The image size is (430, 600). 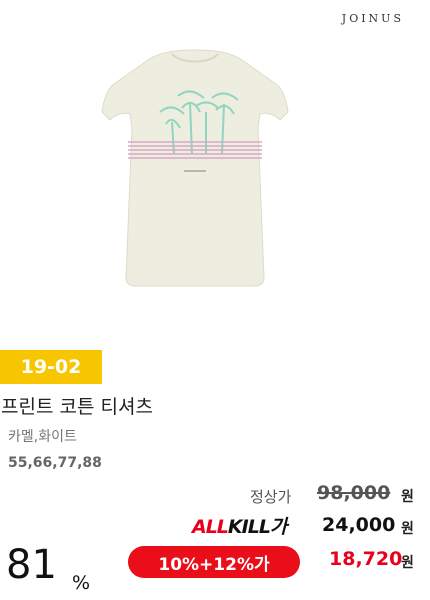 What do you see at coordinates (359, 525) in the screenshot?
I see `allkill-price: 24,000` at bounding box center [359, 525].